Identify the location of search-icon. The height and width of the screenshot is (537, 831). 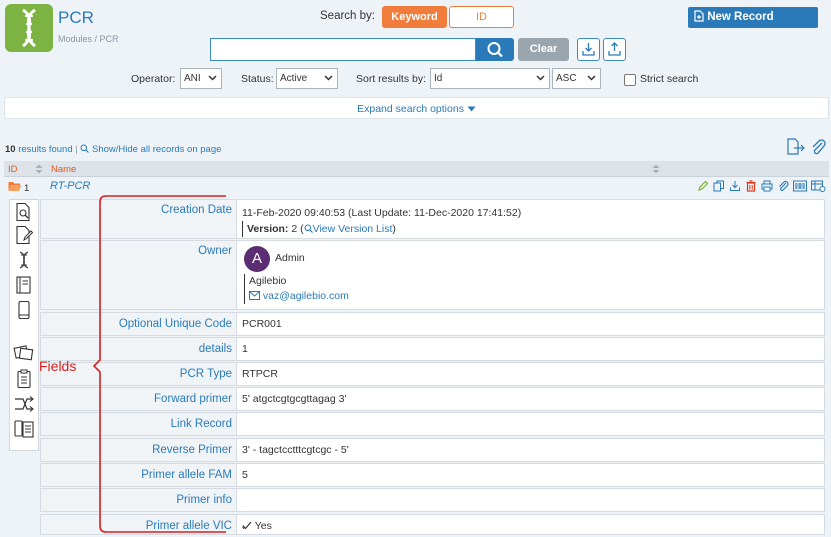
(495, 50).